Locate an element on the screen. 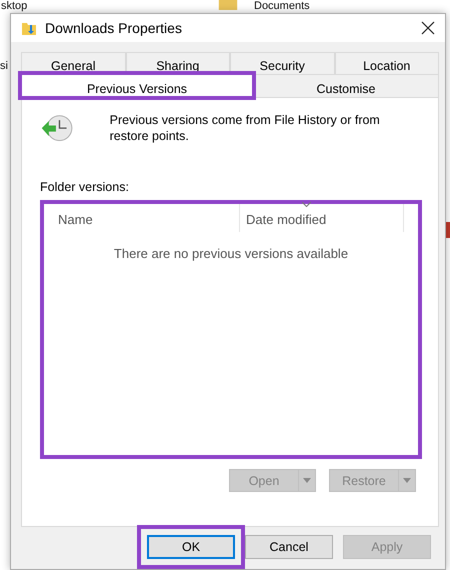 Image resolution: width=450 pixels, height=570 pixels. column-header: Name is located at coordinates (142, 218).